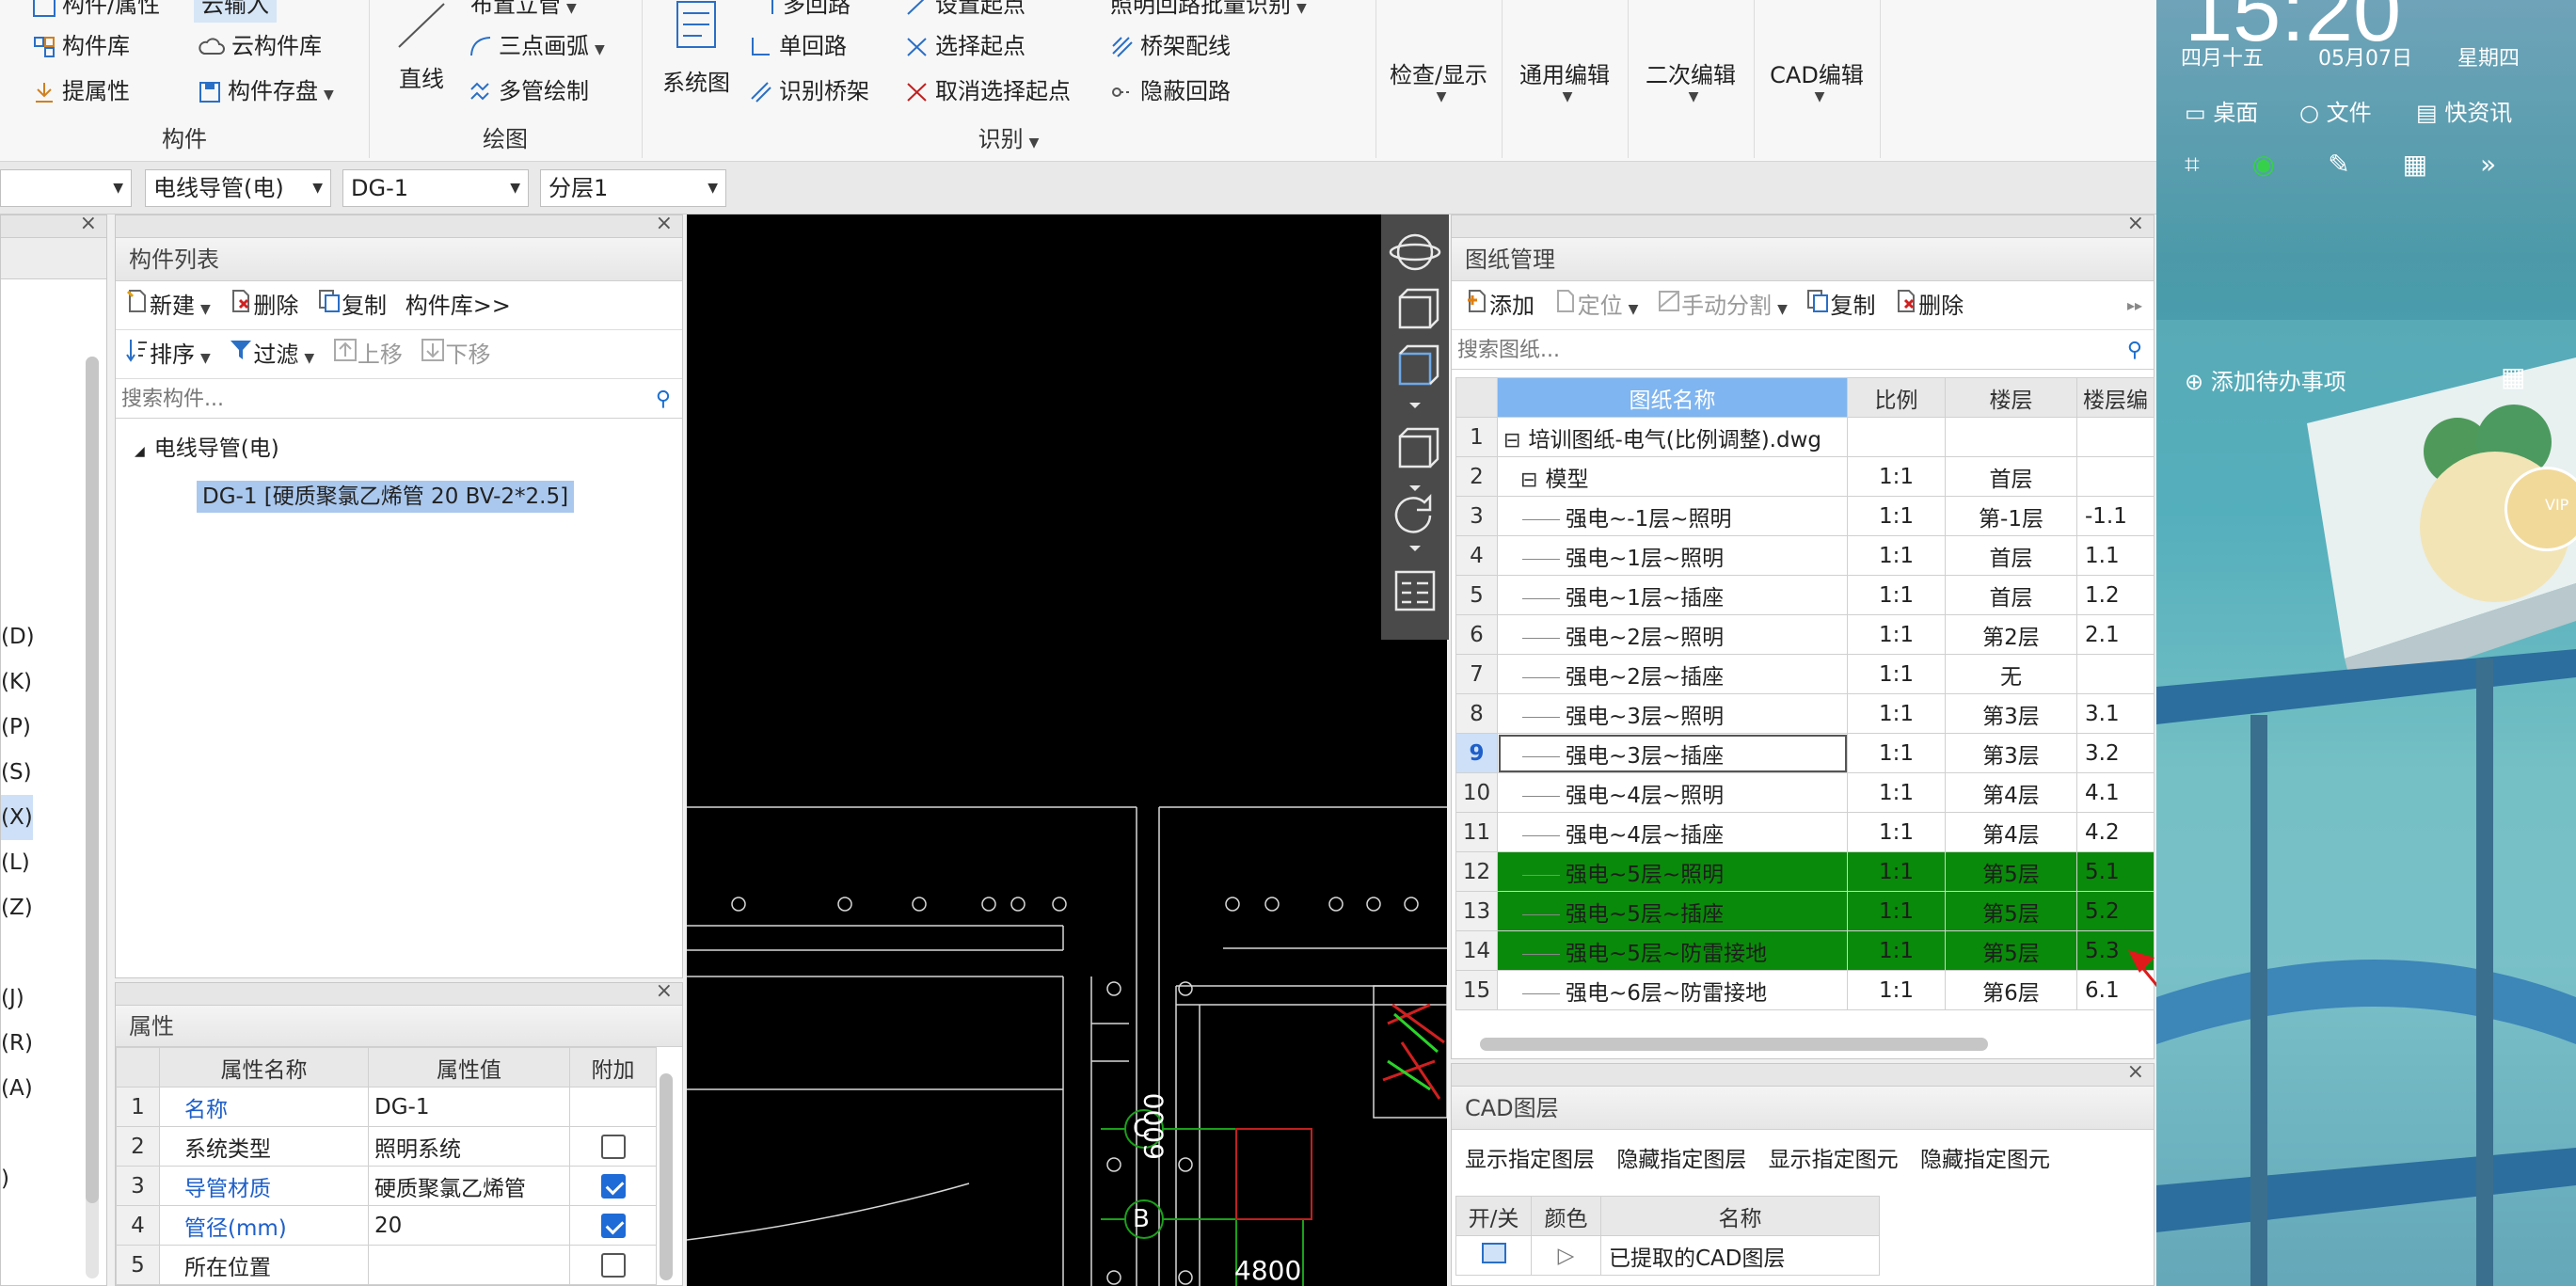 The image size is (2576, 1286). Describe the element at coordinates (1595, 304) in the screenshot. I see `locate-button: 定位 ▼` at that location.